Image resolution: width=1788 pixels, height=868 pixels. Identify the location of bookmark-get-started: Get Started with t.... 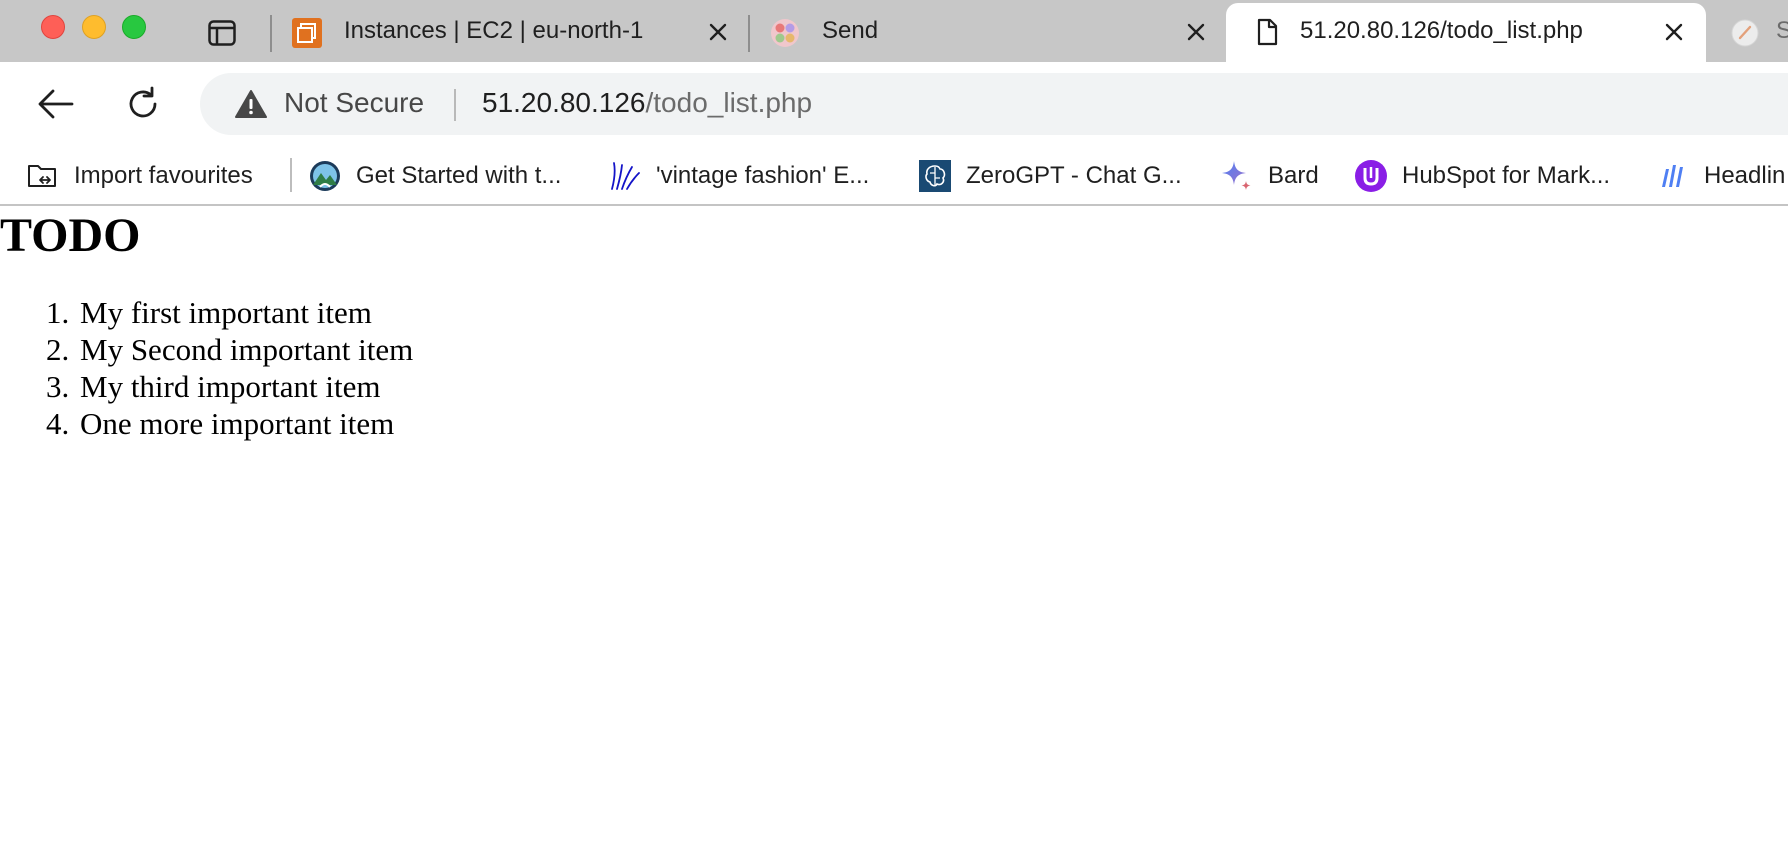
(434, 176).